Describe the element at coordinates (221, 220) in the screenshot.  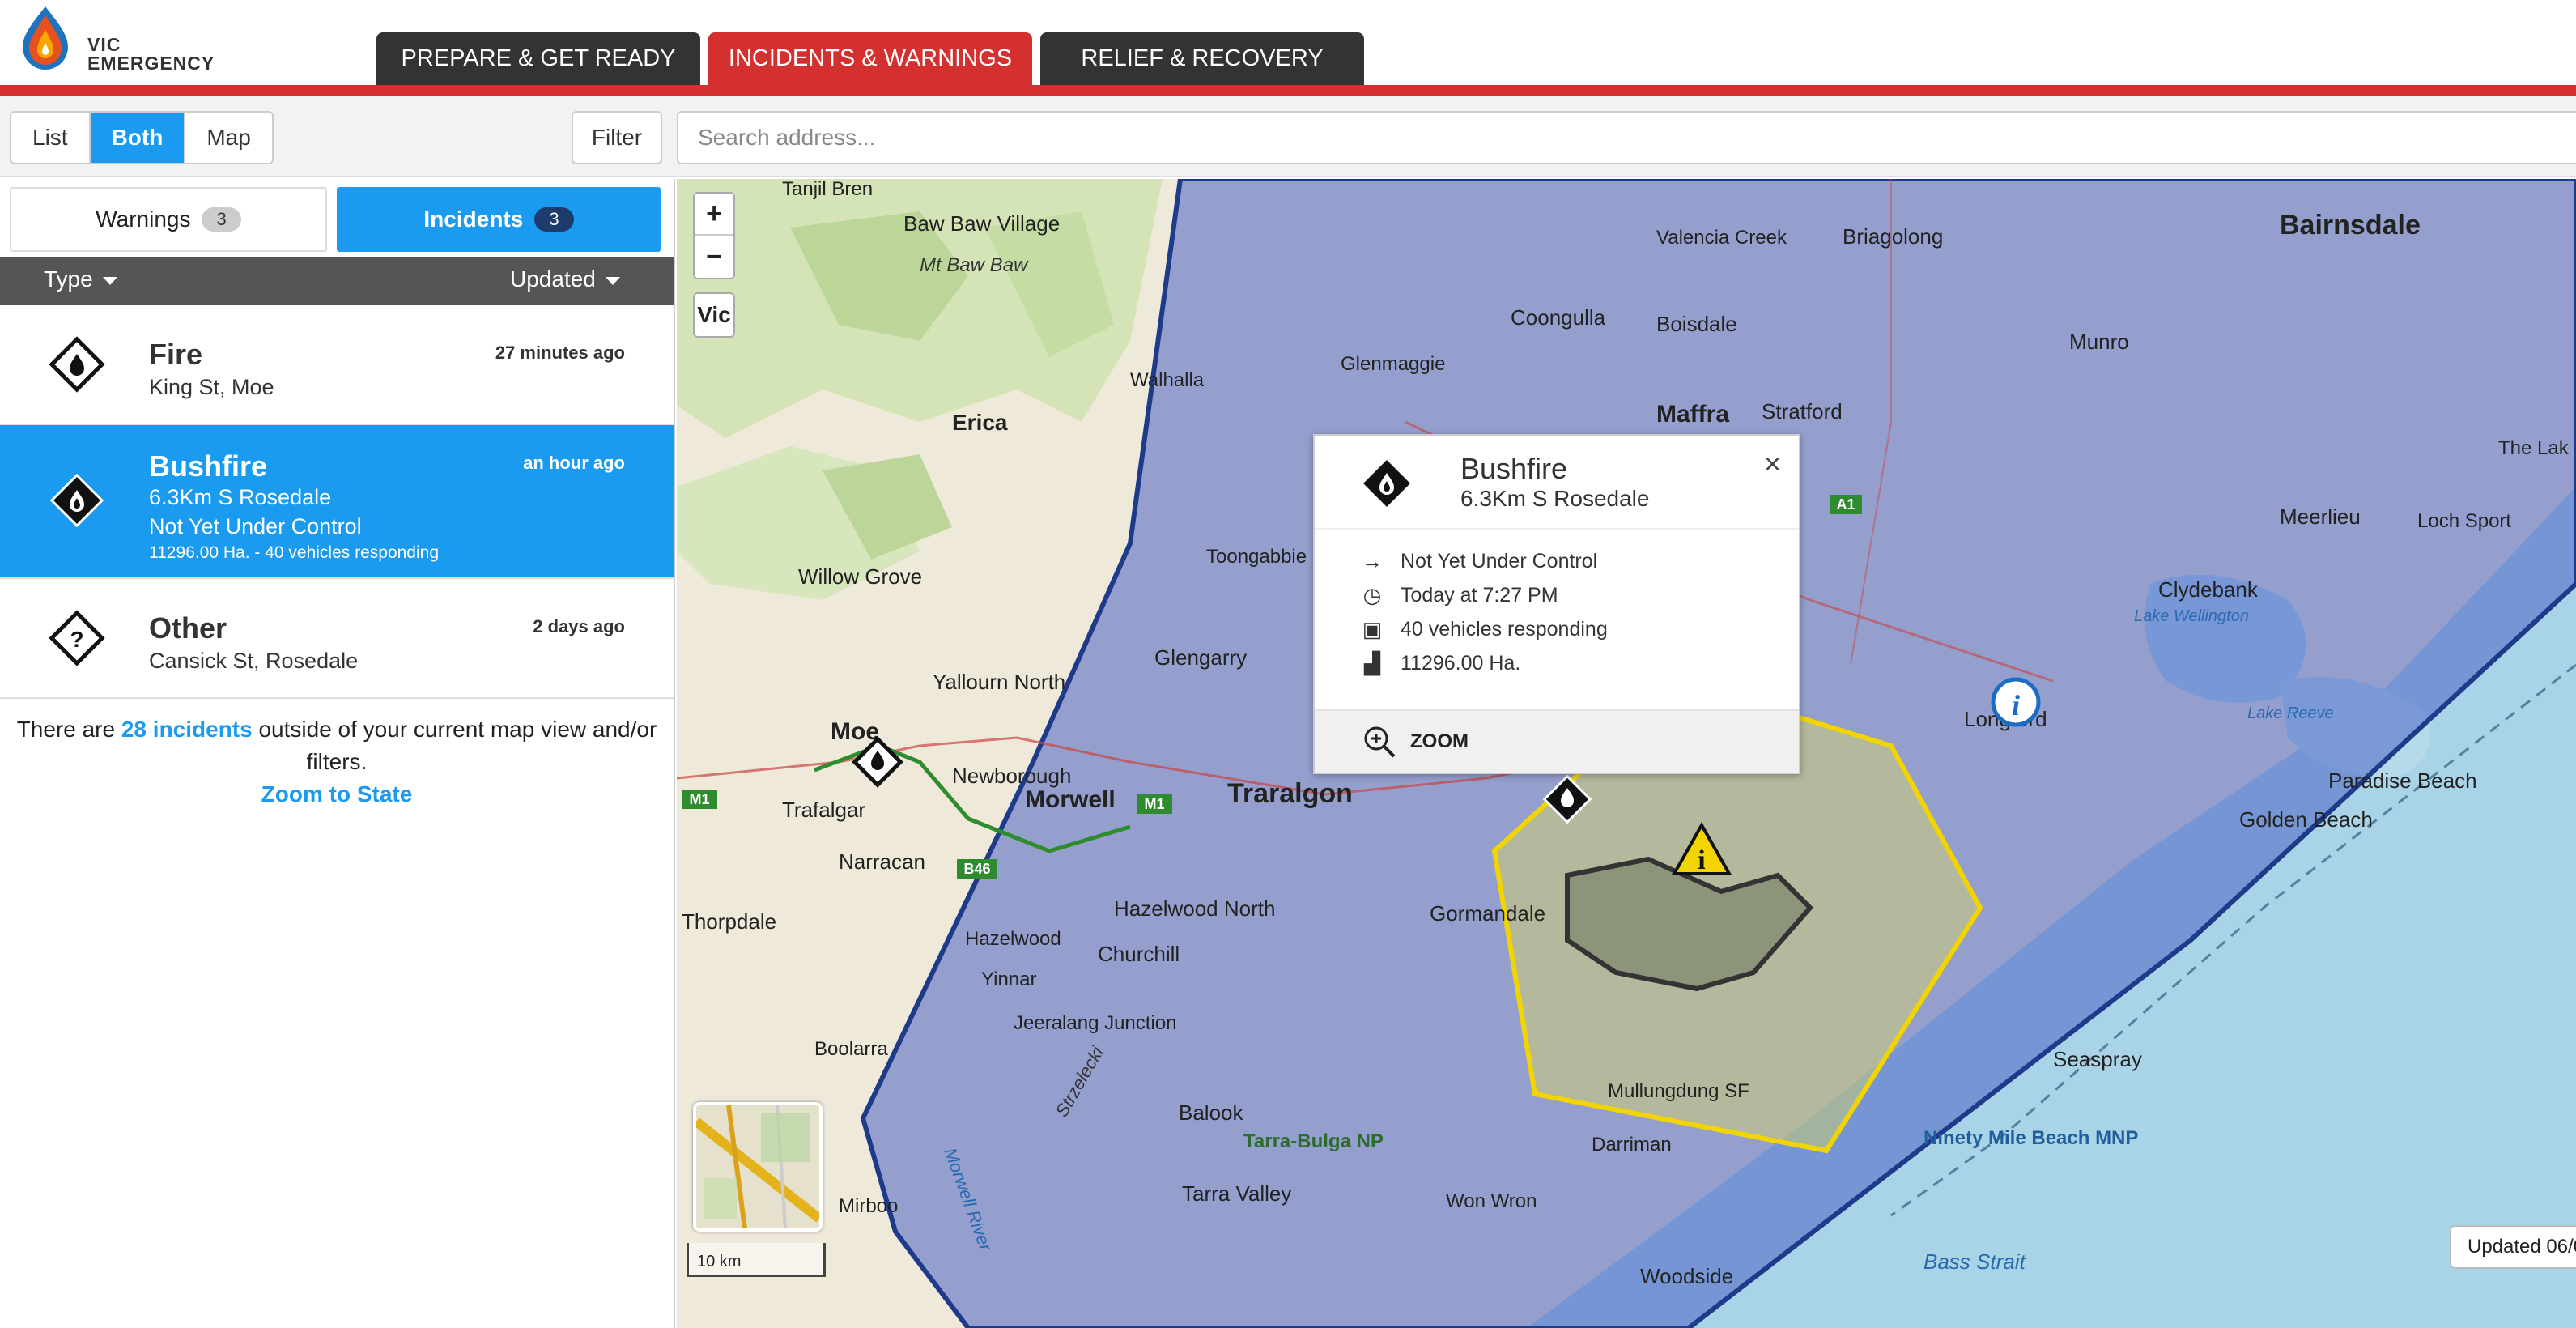
I see `warnings-count-badge: 3` at that location.